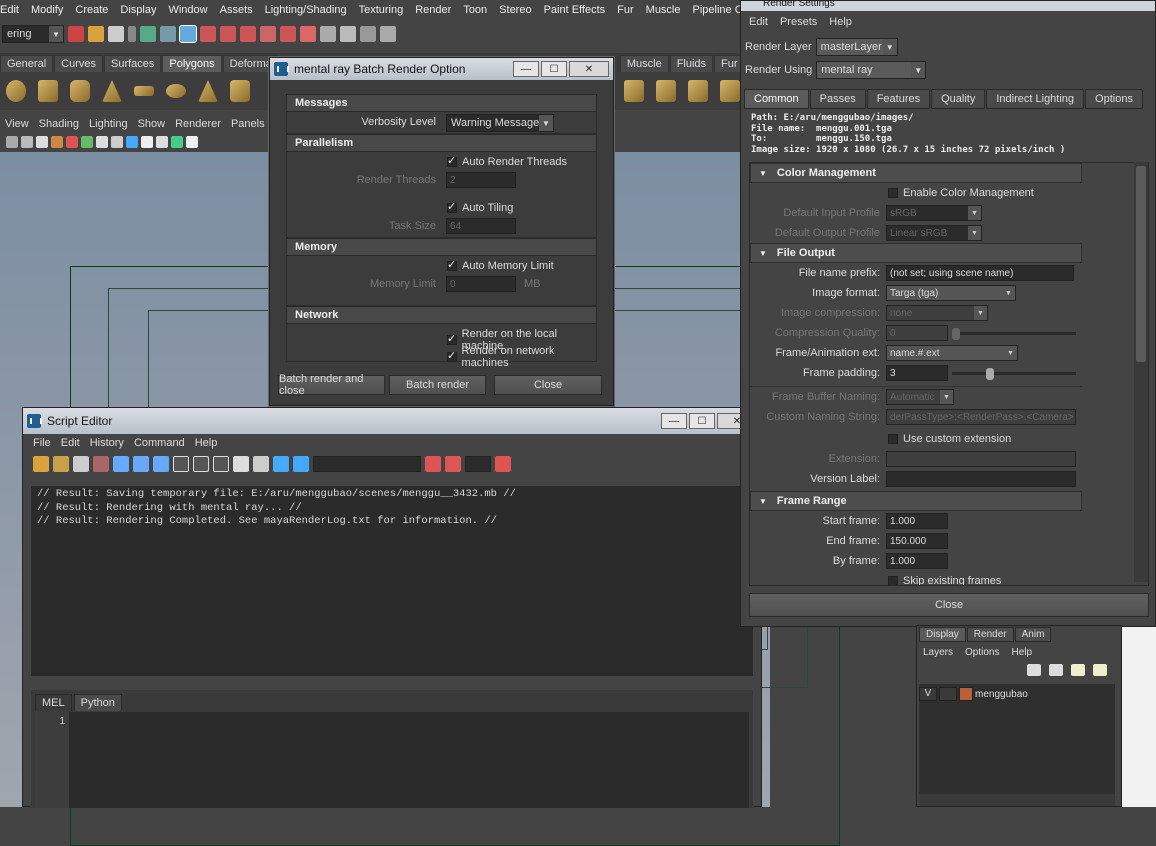 Image resolution: width=1156 pixels, height=846 pixels. Describe the element at coordinates (132, 63) in the screenshot. I see `shelf-tab-surfaces: Surfaces` at that location.